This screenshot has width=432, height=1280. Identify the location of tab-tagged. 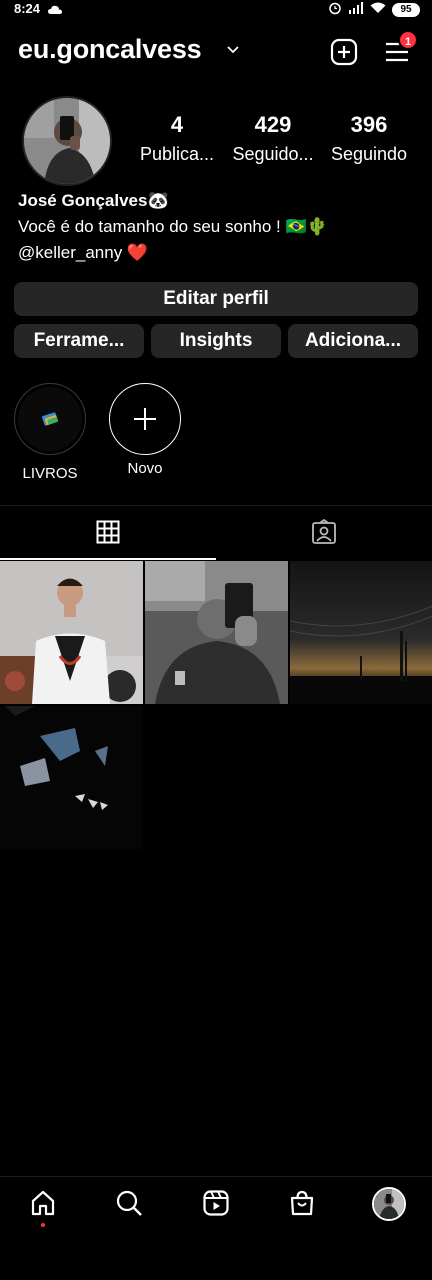
(324, 533).